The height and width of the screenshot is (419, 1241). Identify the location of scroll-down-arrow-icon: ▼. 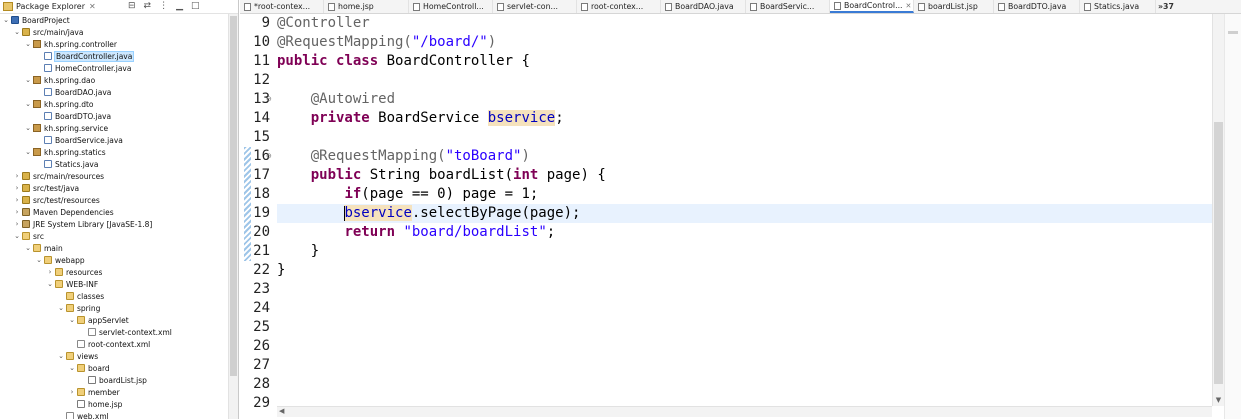
(1218, 400).